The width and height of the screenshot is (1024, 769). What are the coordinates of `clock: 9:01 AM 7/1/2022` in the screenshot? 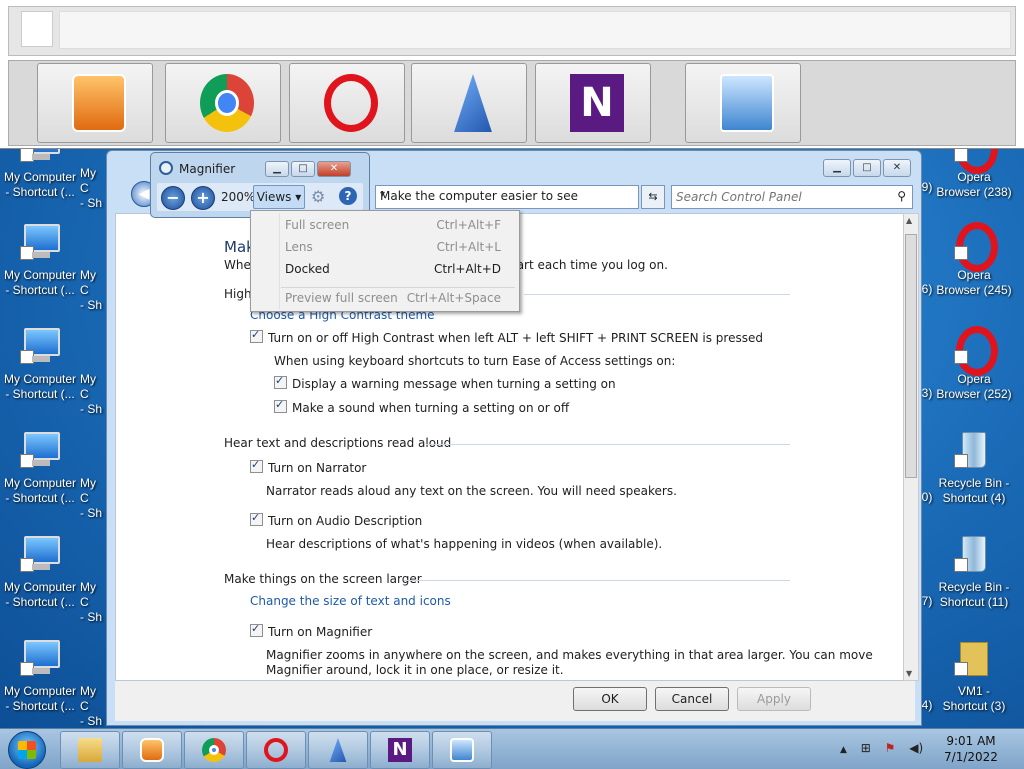 It's located at (971, 749).